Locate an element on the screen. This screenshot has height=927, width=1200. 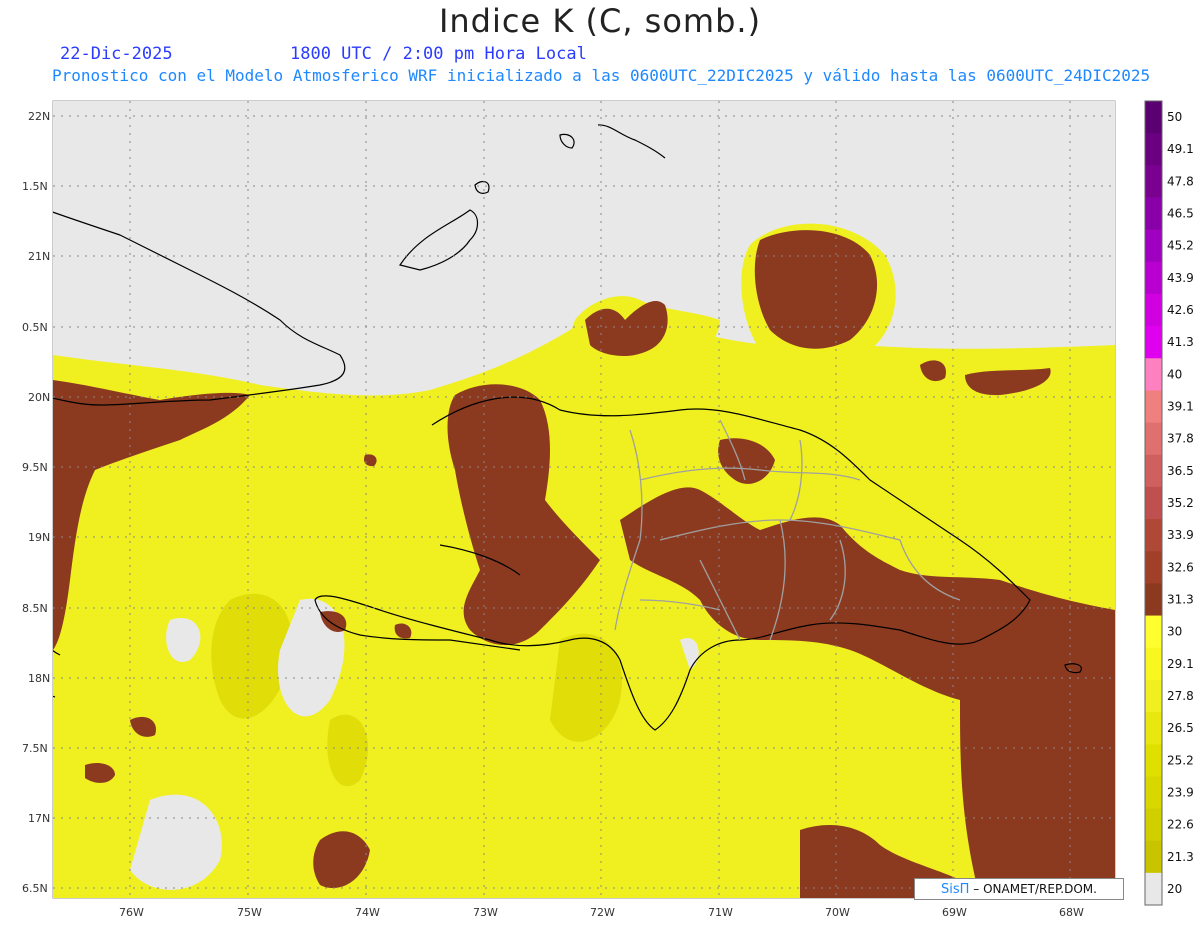
lon-label: 68W is located at coordinates (1071, 912).